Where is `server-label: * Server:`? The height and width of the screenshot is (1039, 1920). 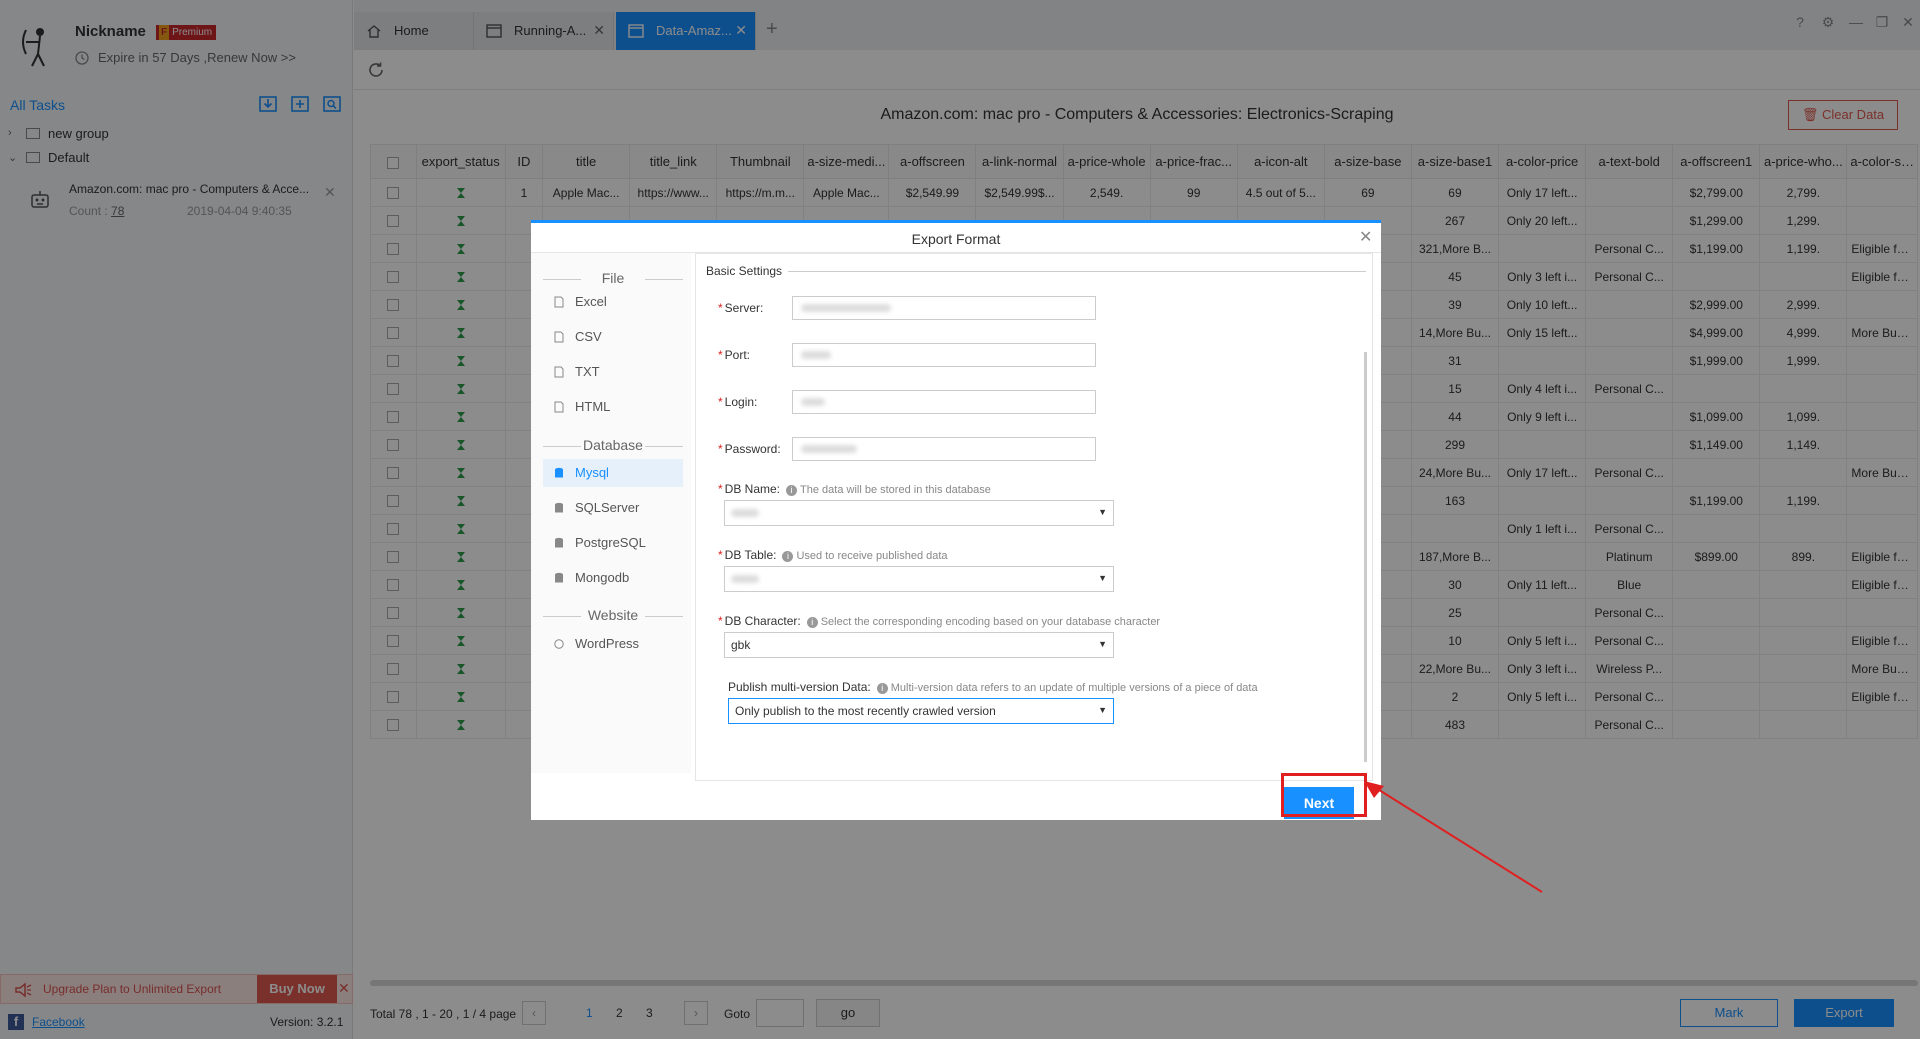 server-label: * Server: is located at coordinates (741, 308).